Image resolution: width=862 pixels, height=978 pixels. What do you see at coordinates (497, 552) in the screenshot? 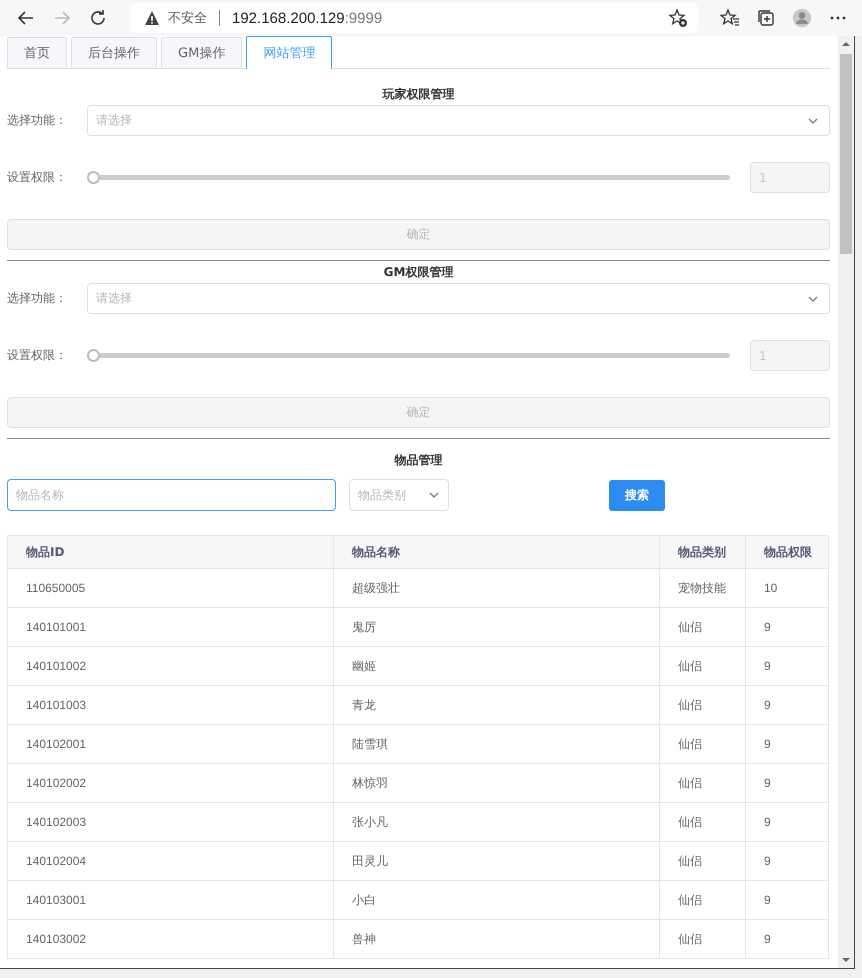
I see `column-header: 物品名称` at bounding box center [497, 552].